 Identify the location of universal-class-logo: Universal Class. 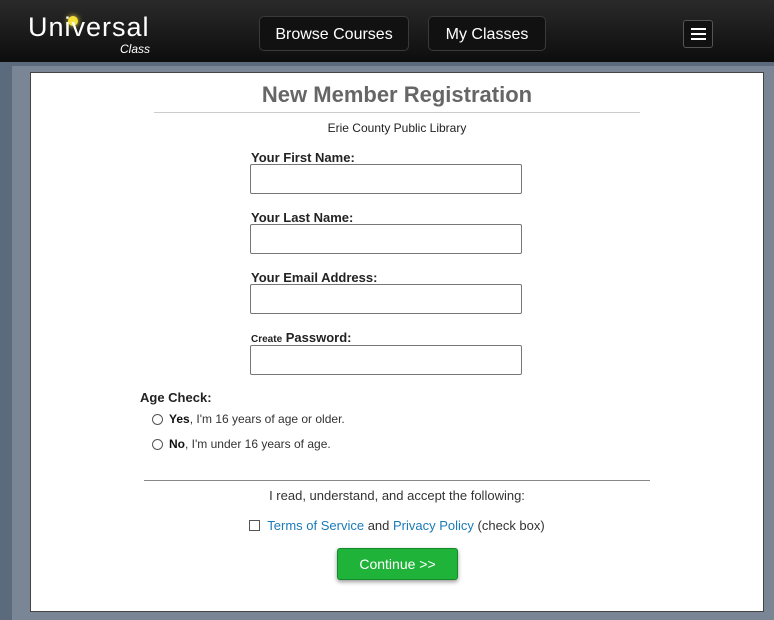
(98, 34).